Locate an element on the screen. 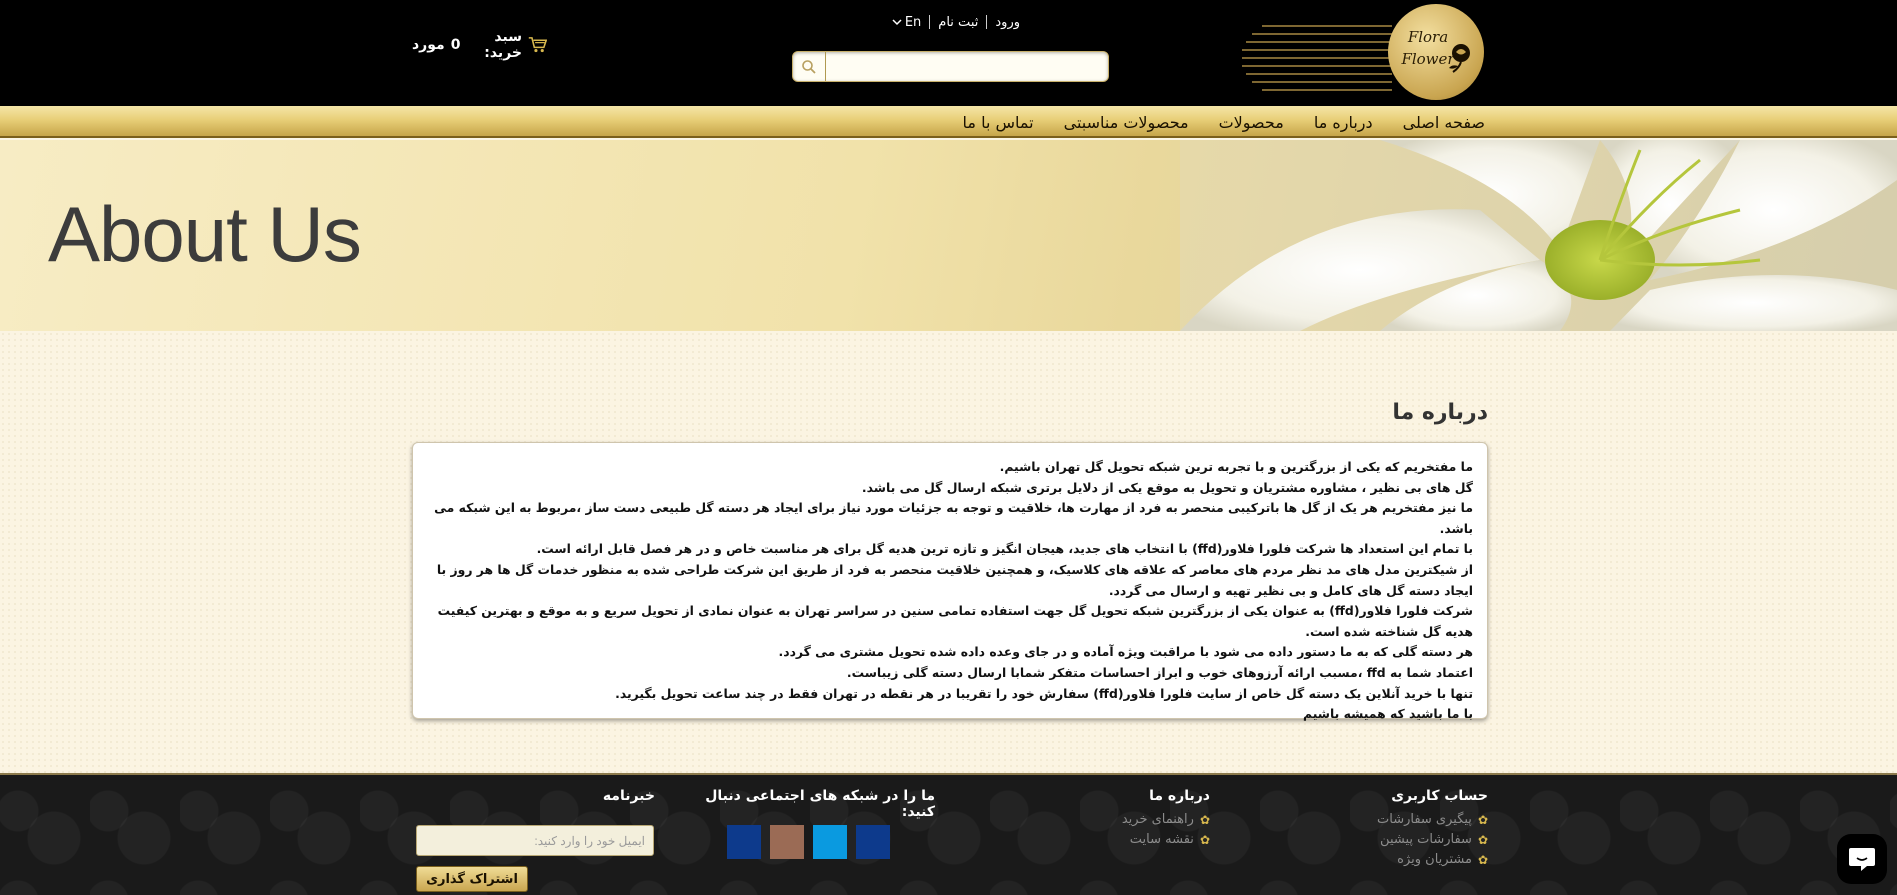 The height and width of the screenshot is (895, 1897). footer-link-label: پیگیری سفارشات is located at coordinates (1424, 819).